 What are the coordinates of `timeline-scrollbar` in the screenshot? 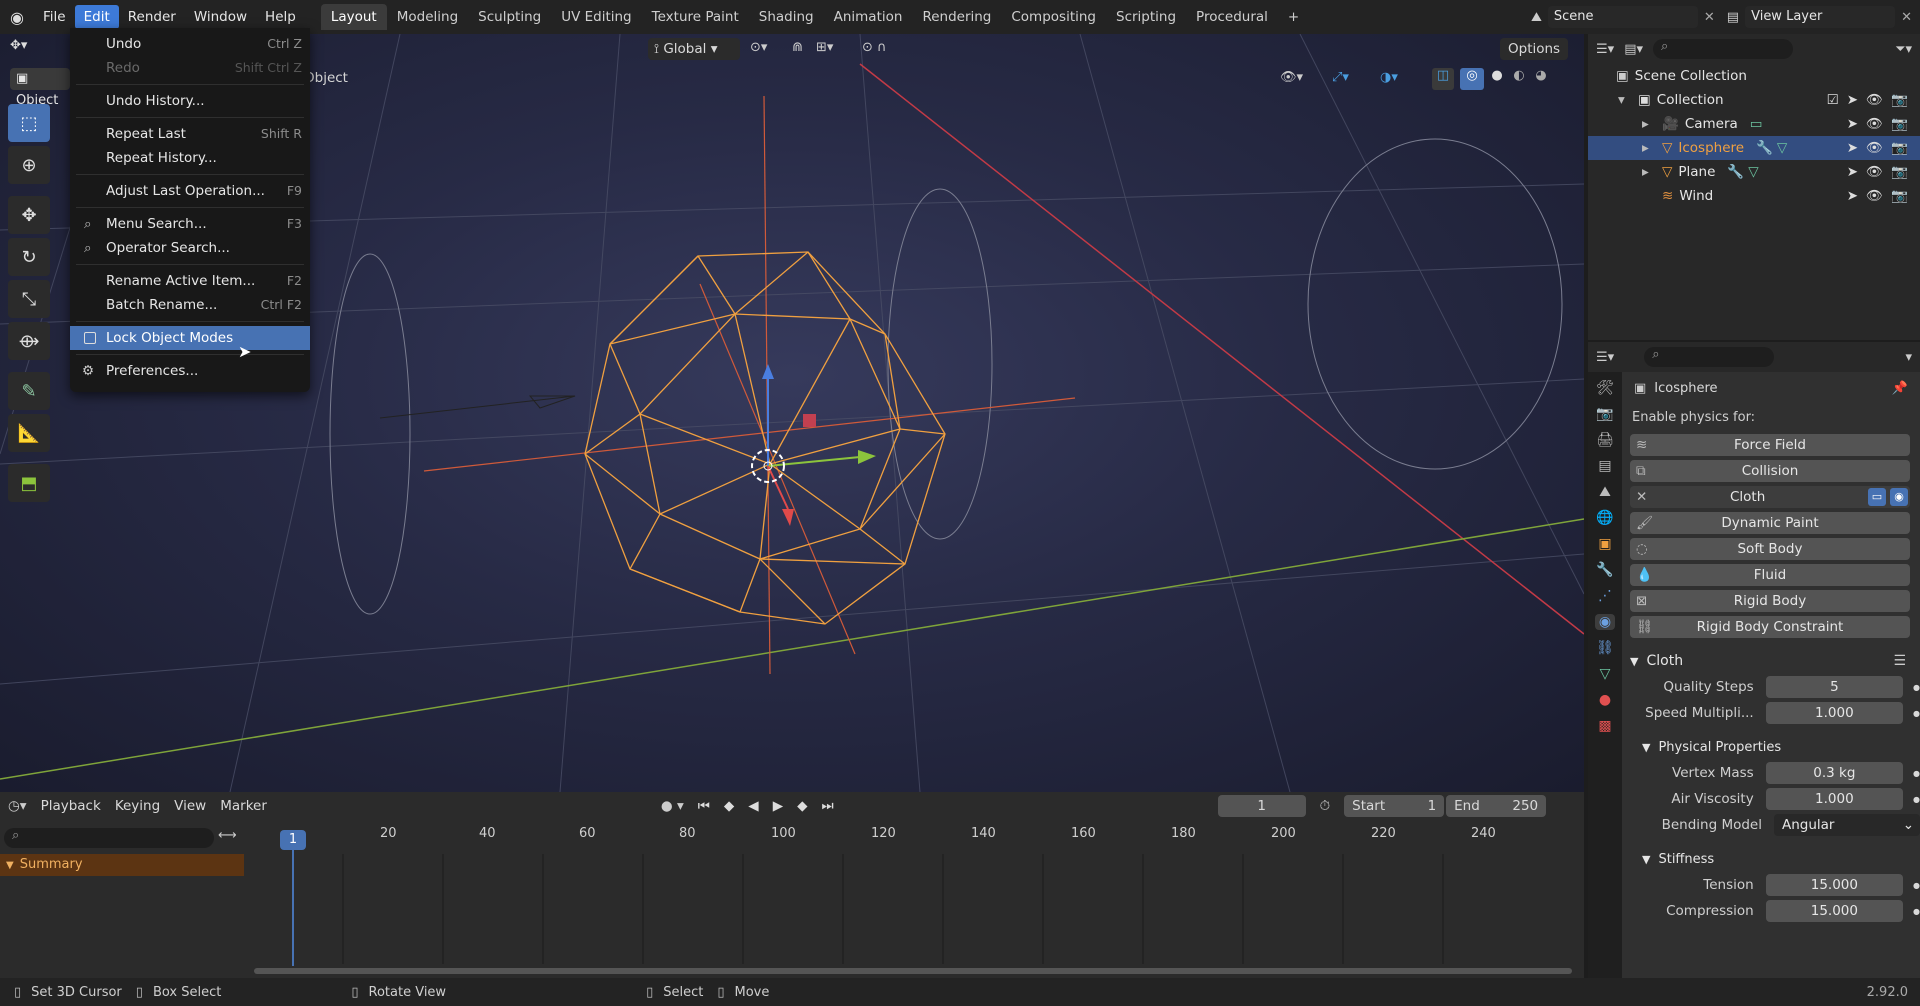 It's located at (913, 971).